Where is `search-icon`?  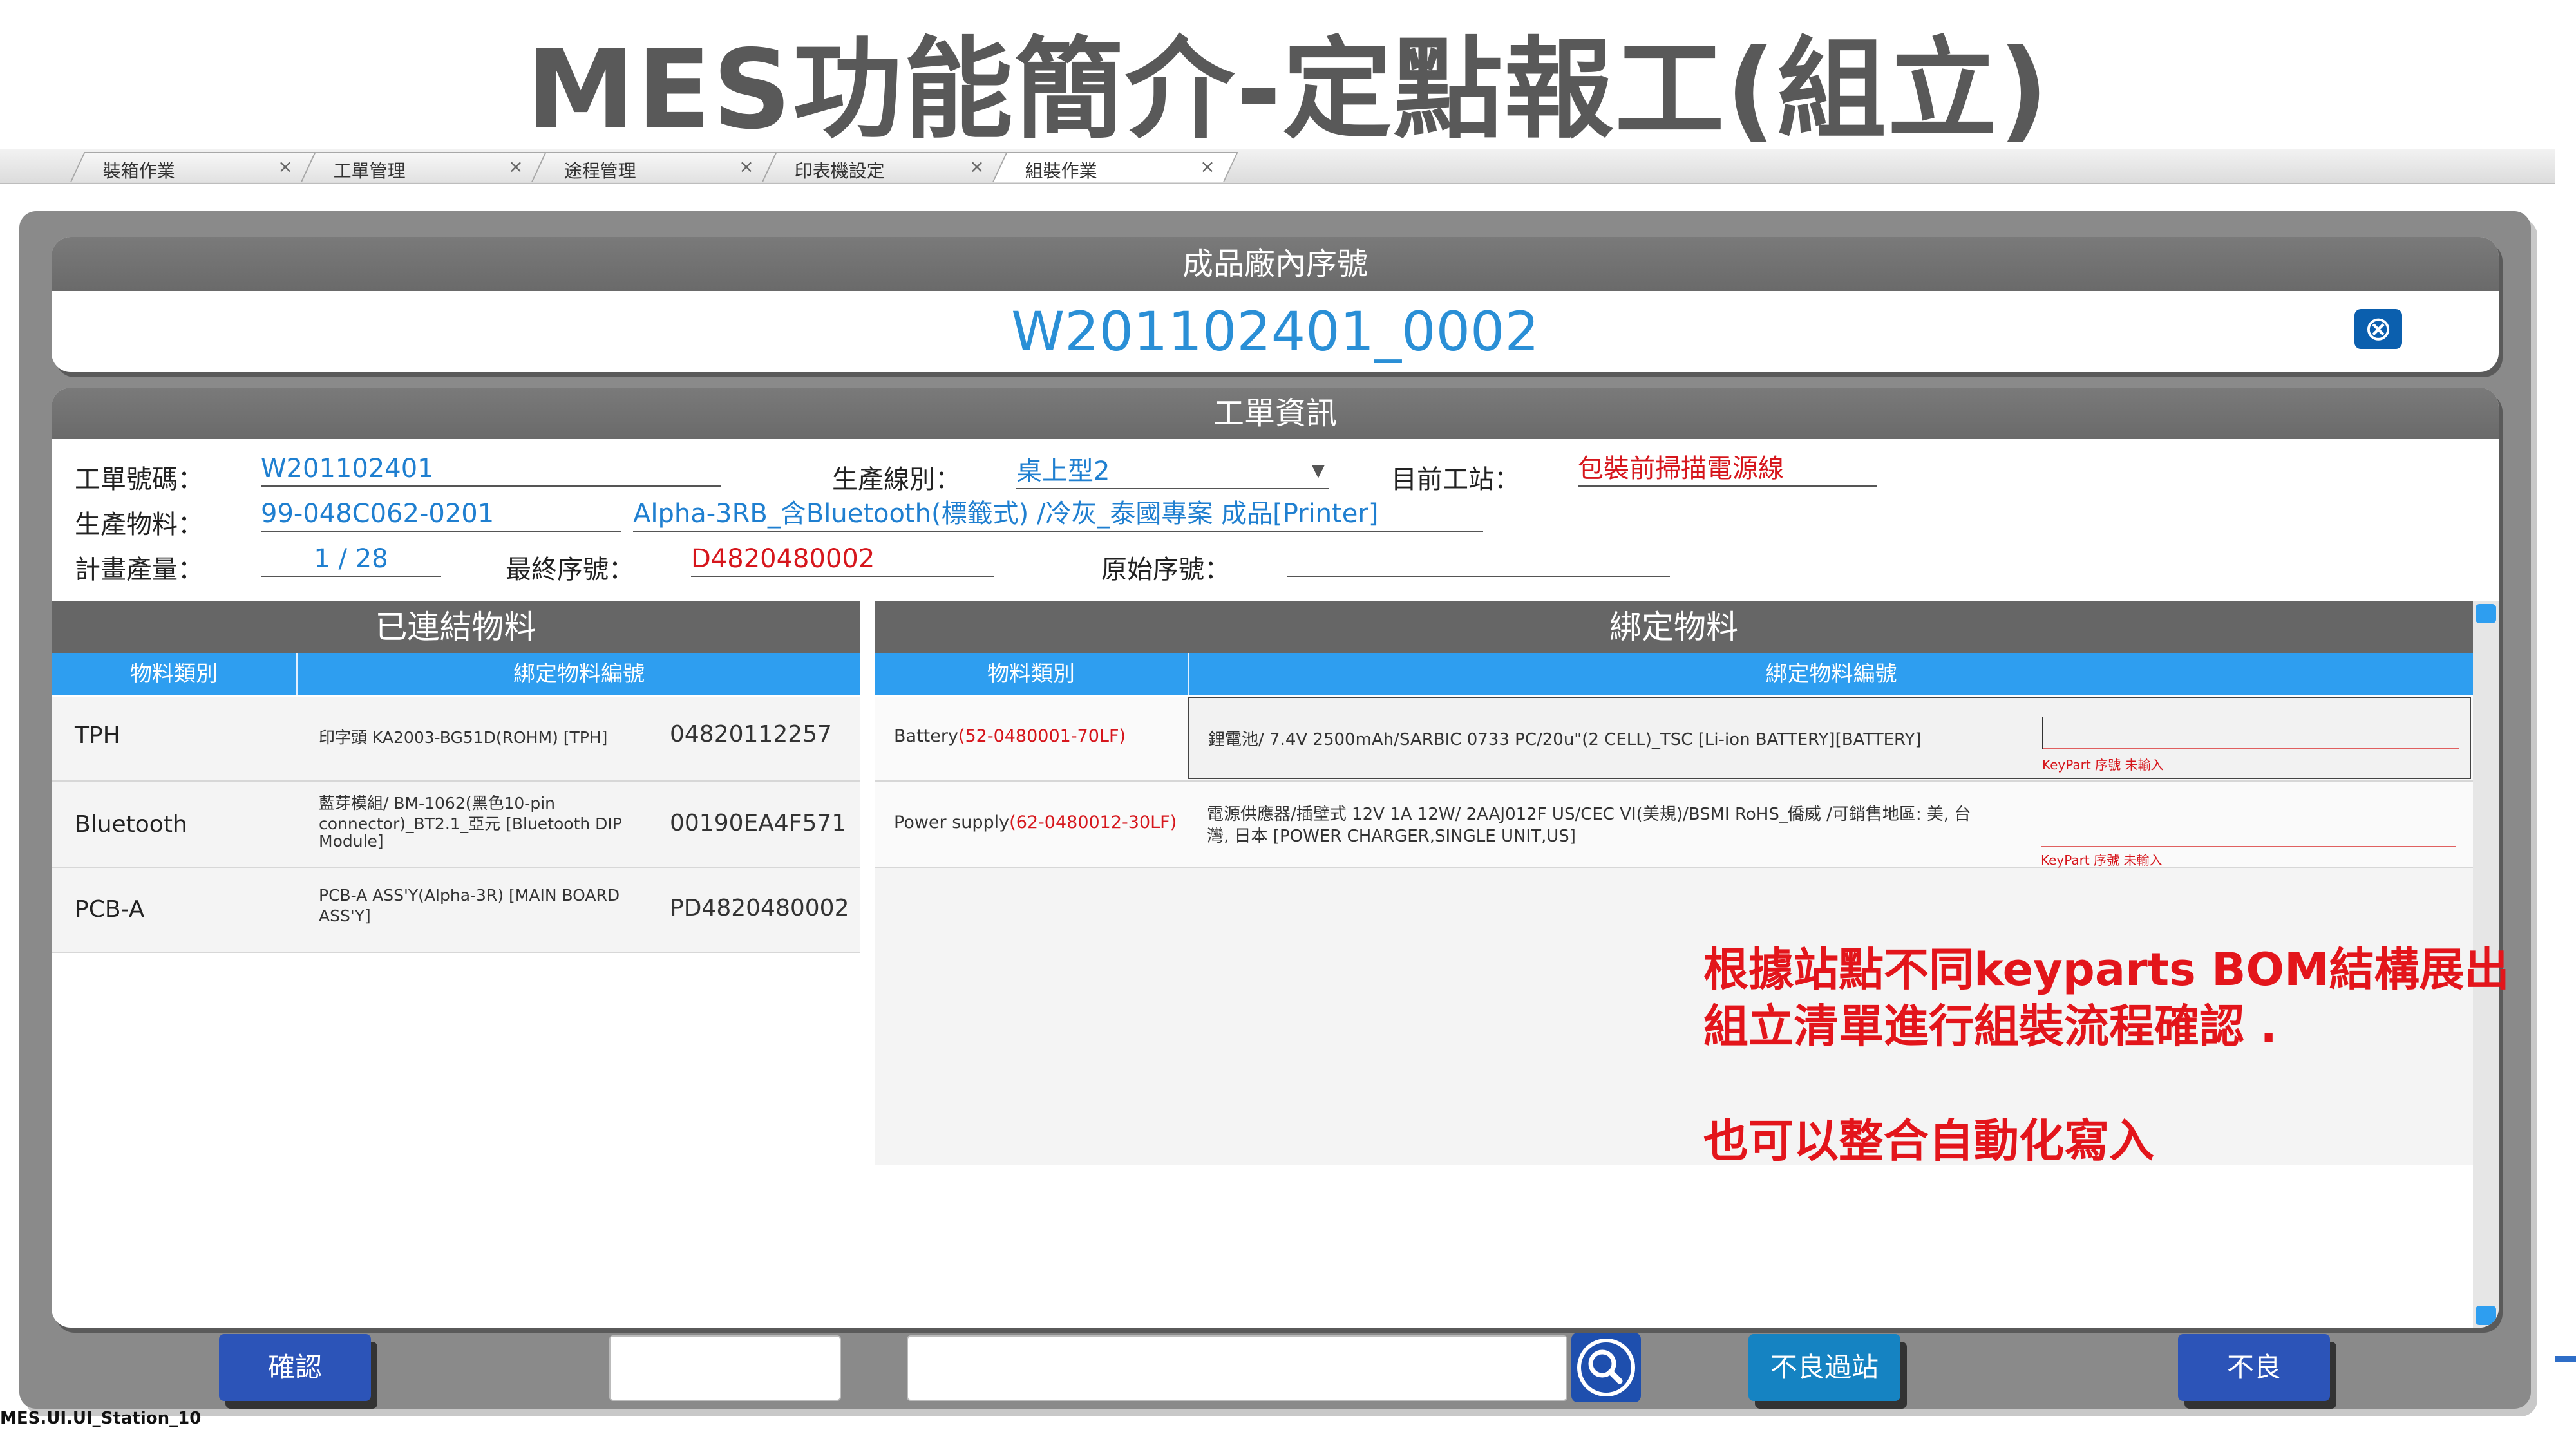 search-icon is located at coordinates (1606, 1367).